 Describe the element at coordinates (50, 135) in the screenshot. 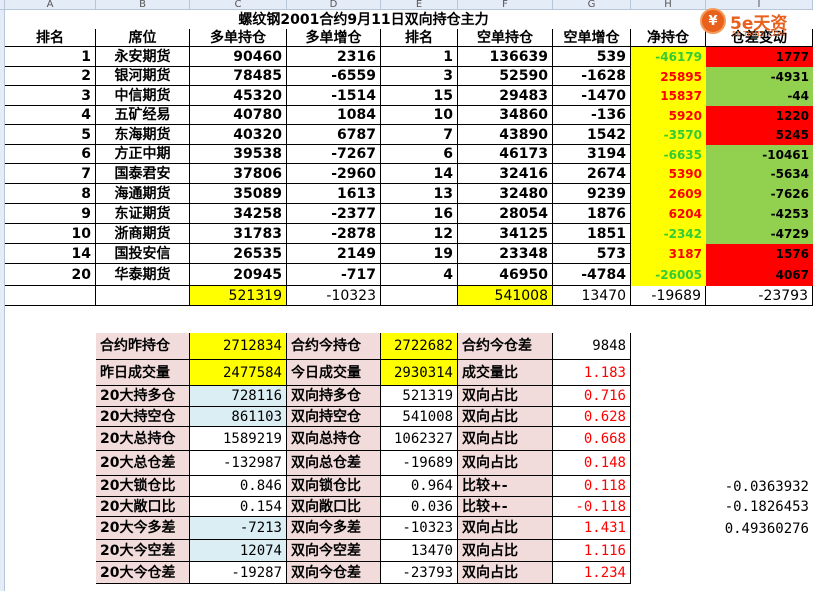

I see `table-cell: 5` at that location.